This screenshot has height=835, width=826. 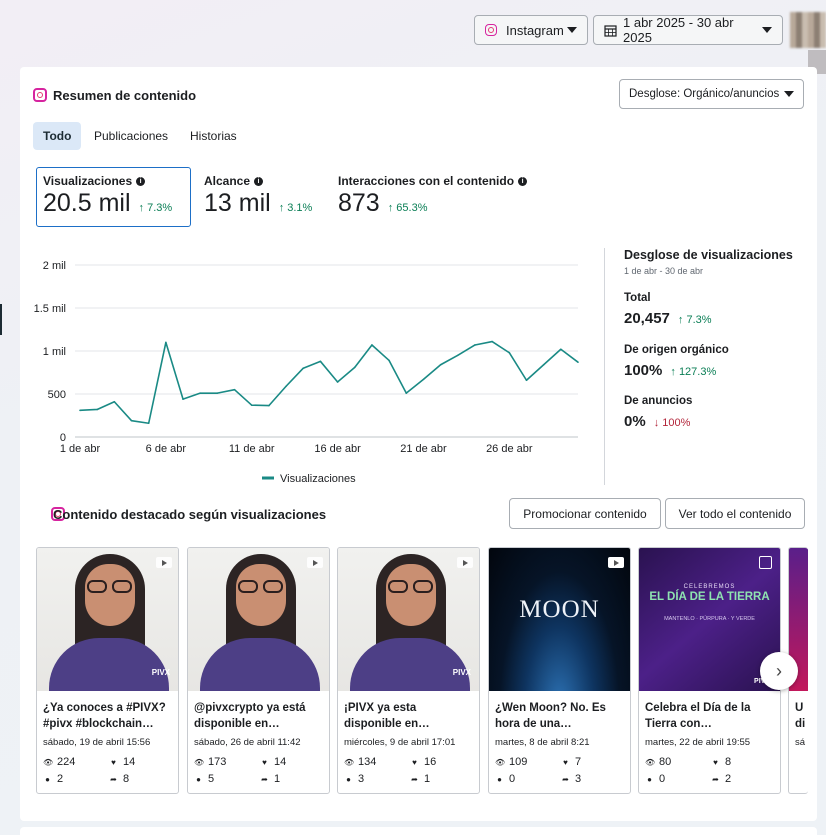 What do you see at coordinates (676, 350) in the screenshot?
I see `breakdown-label: De origen orgánico` at bounding box center [676, 350].